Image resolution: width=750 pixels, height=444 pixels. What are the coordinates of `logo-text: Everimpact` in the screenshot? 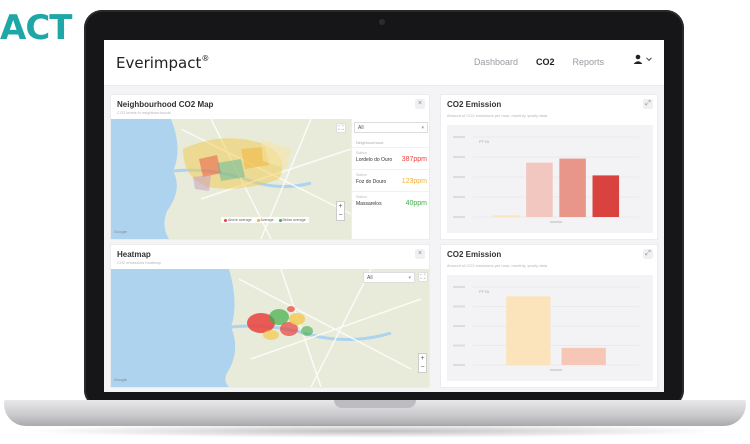 It's located at (159, 63).